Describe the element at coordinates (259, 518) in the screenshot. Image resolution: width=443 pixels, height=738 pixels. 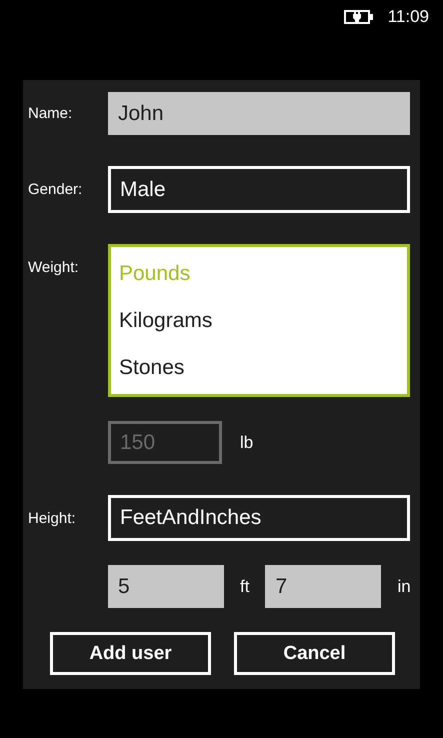
I see `height-mode-picker: FeetAndInches` at that location.